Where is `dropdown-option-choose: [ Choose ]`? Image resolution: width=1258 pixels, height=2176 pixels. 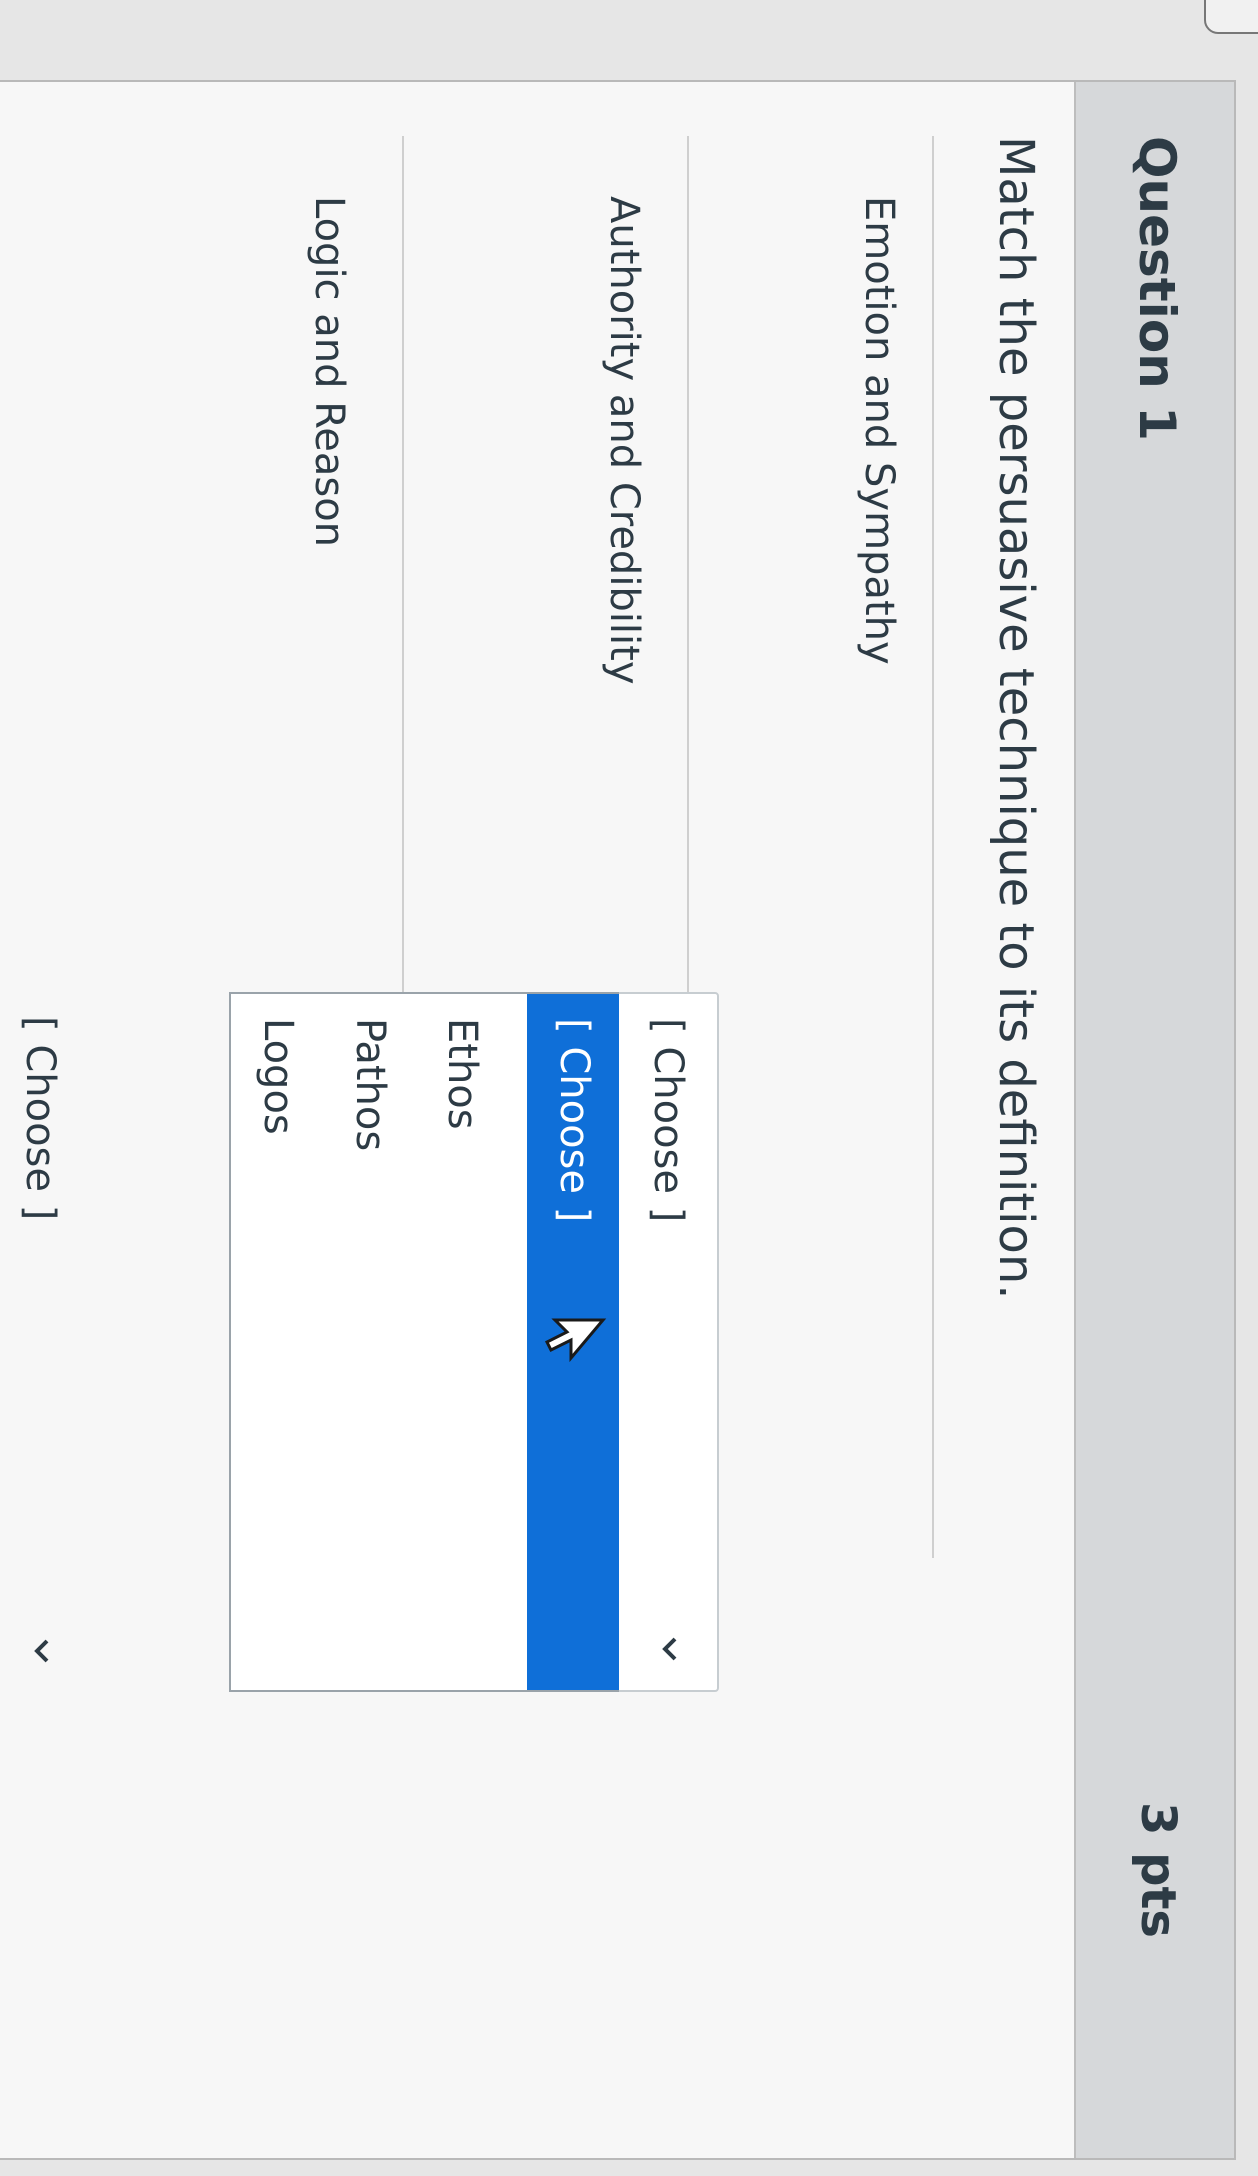 dropdown-option-choose: [ Choose ] is located at coordinates (573, 1342).